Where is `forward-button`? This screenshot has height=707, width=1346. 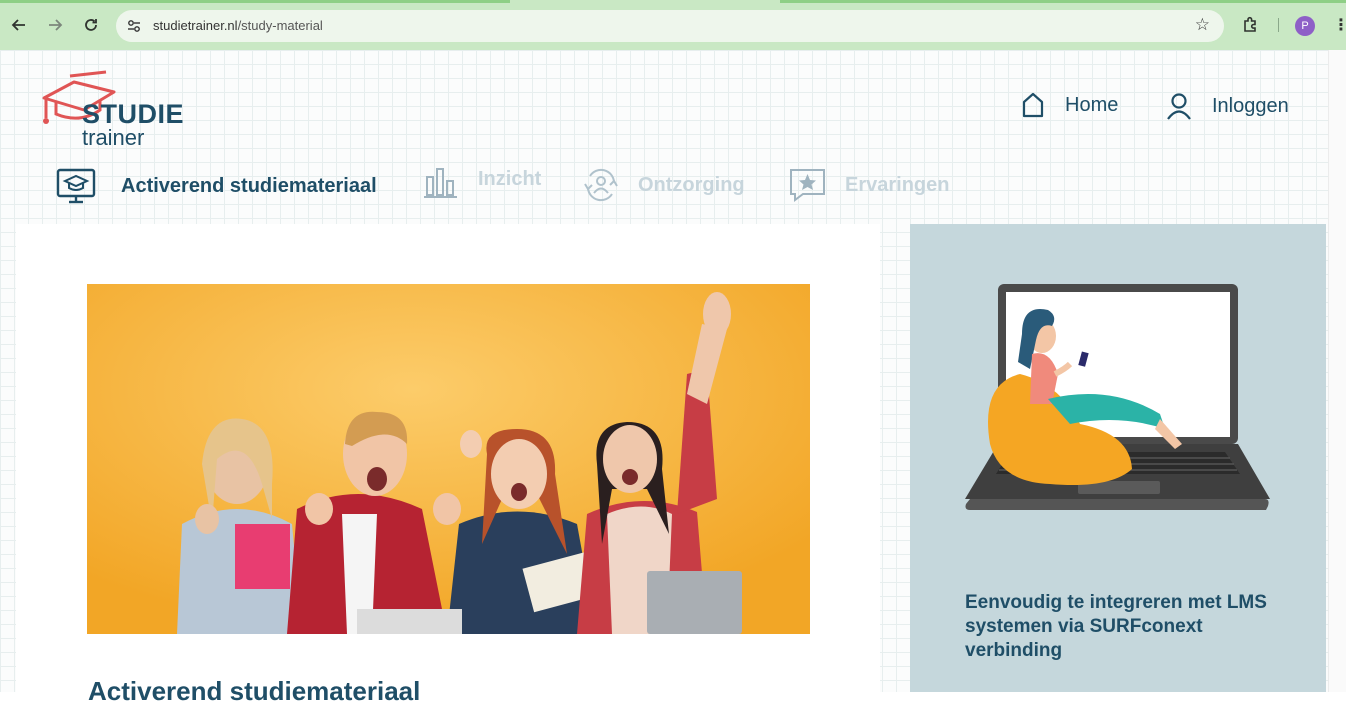
forward-button is located at coordinates (55, 25).